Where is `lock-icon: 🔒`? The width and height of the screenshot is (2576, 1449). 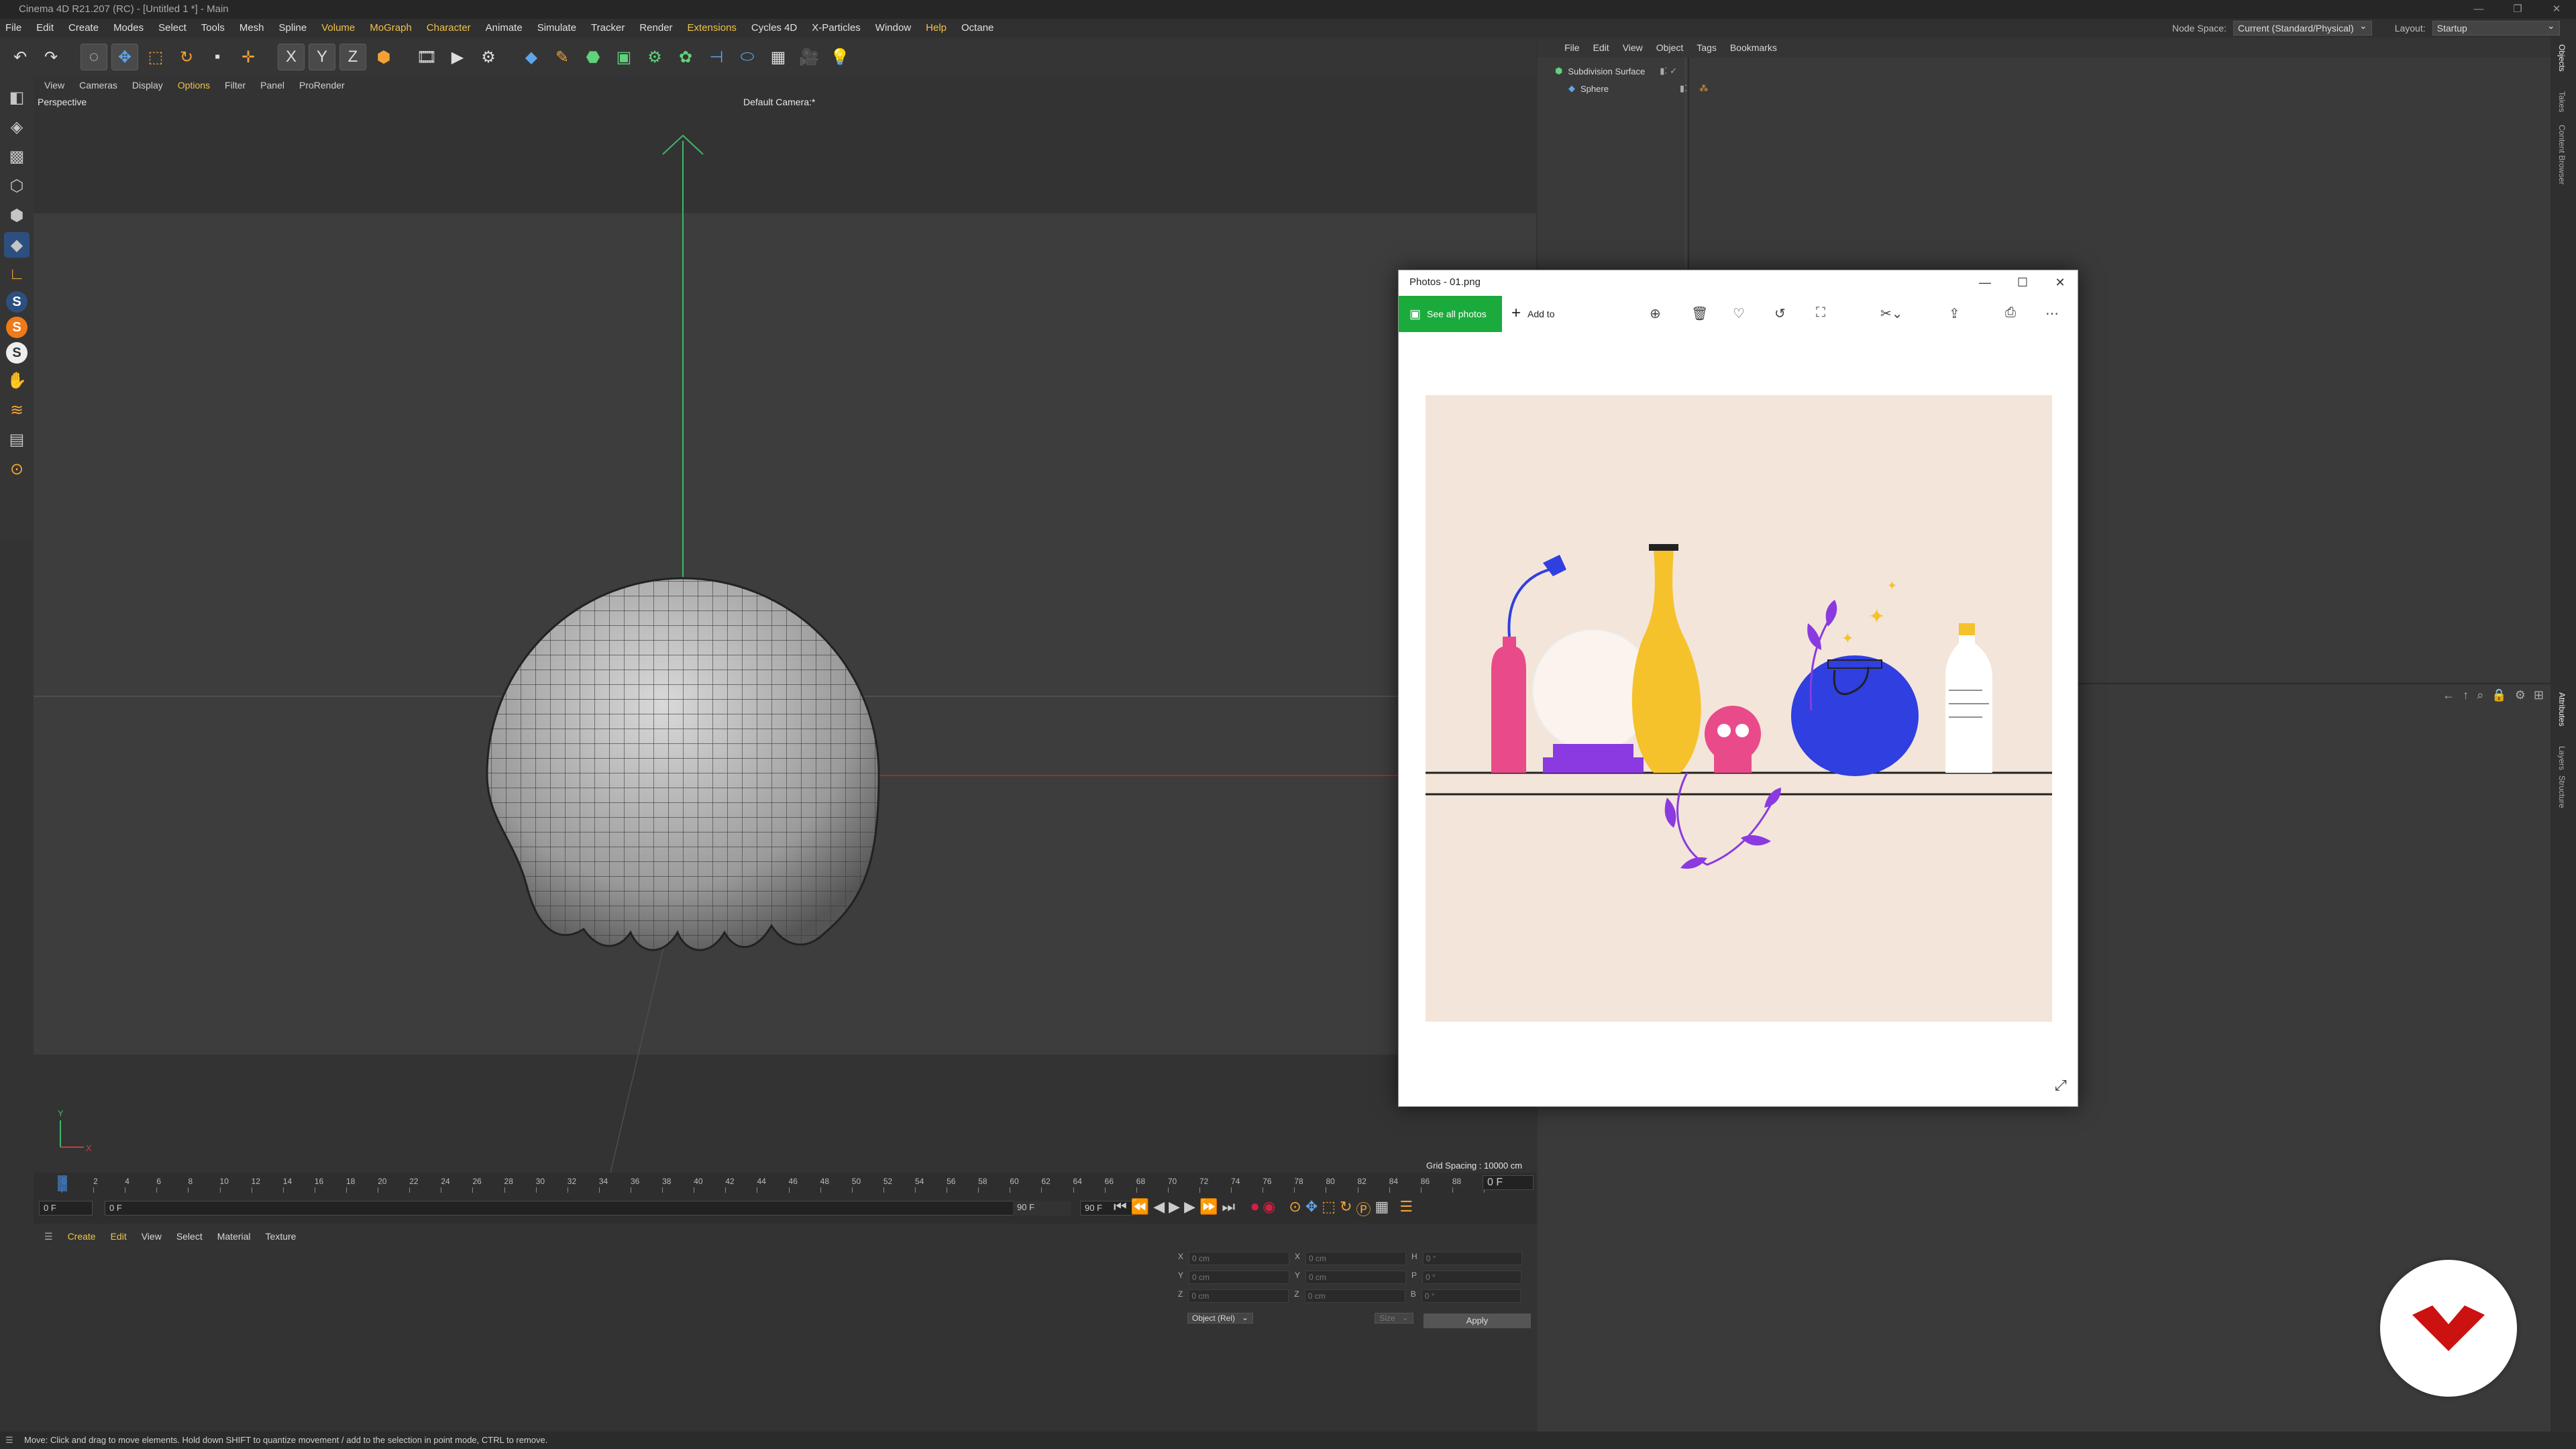
lock-icon: 🔒 is located at coordinates (2498, 695).